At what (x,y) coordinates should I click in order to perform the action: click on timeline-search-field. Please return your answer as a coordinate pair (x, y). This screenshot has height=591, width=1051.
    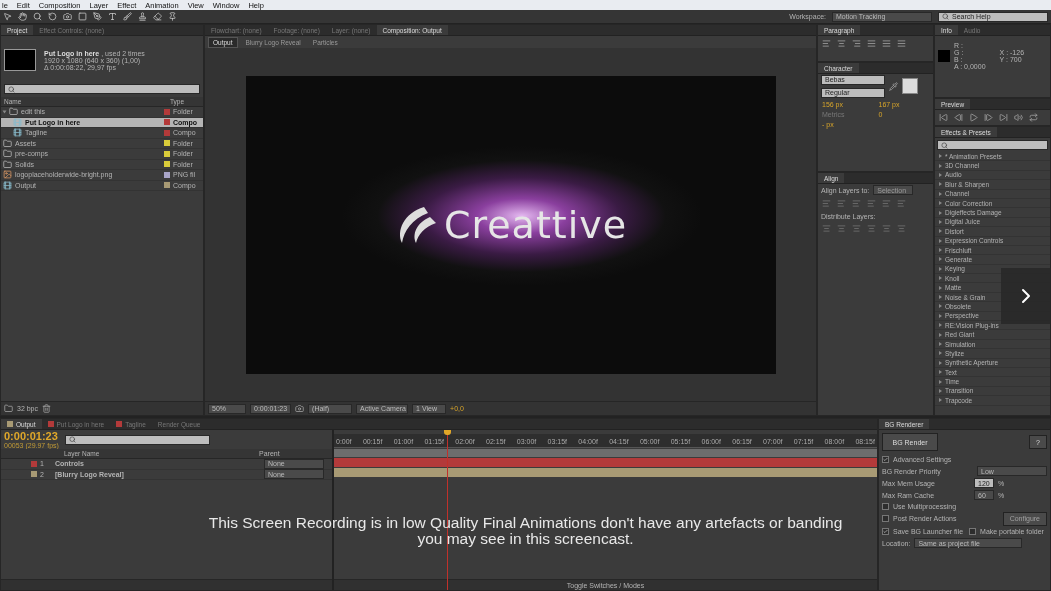
    Looking at the image, I should click on (137, 439).